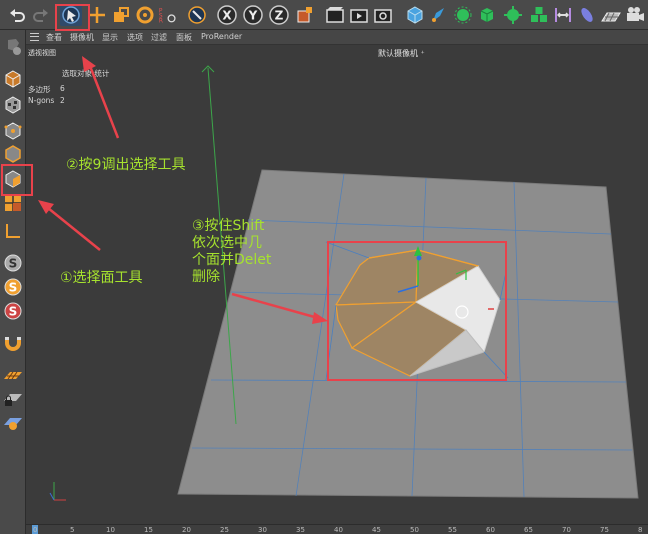 This screenshot has height=534, width=648. Describe the element at coordinates (17, 15) in the screenshot. I see `undo-icon` at that location.